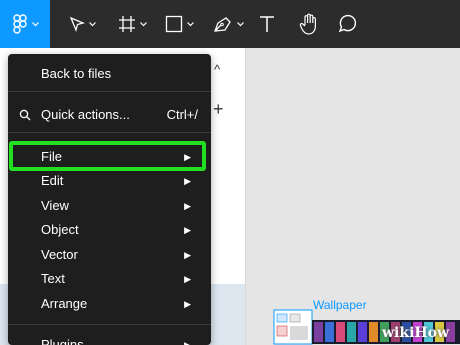 Image resolution: width=460 pixels, height=345 pixels. I want to click on text-tool-icon, so click(267, 24).